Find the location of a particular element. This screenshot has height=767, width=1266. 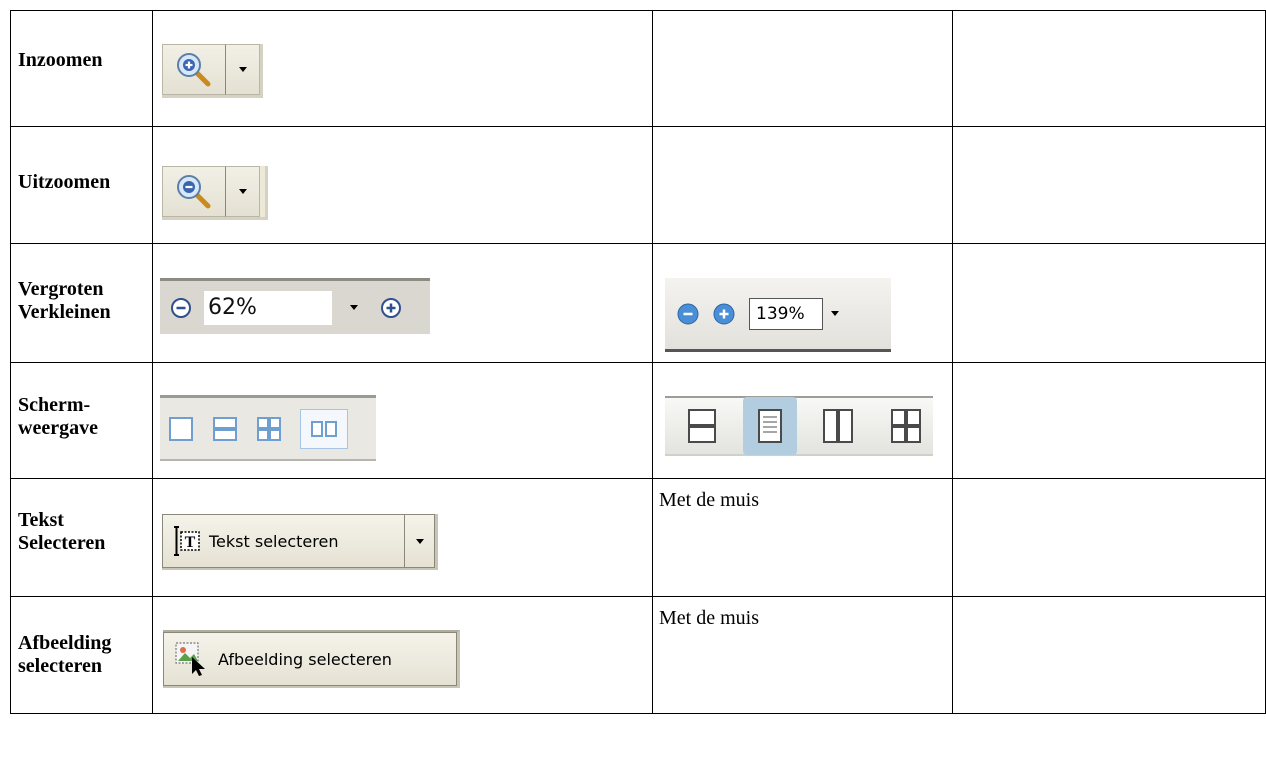

text-select-icon: T is located at coordinates (187, 541).